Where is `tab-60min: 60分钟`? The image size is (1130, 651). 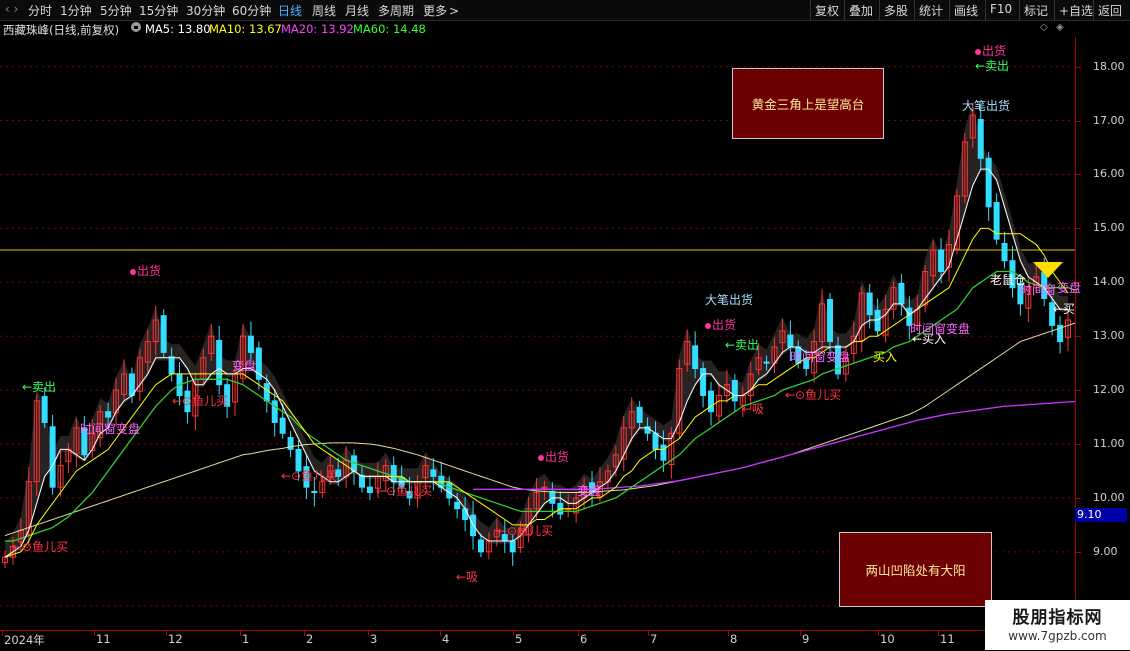
tab-60min: 60分钟 is located at coordinates (251, 10).